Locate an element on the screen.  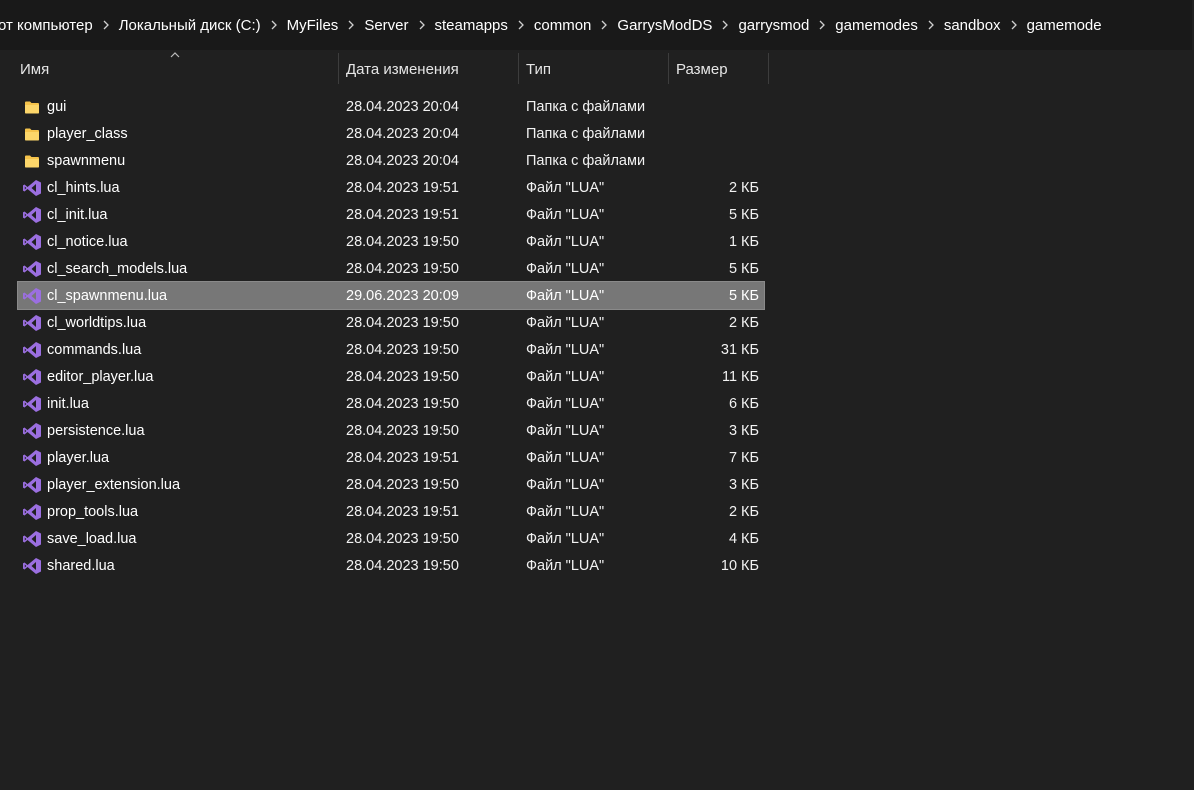
column-header-size: Размер is located at coordinates (702, 69).